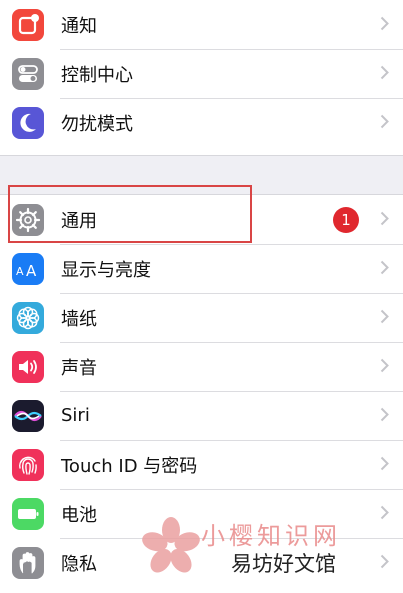  Describe the element at coordinates (79, 319) in the screenshot. I see `settings-row-label: 墙纸` at that location.